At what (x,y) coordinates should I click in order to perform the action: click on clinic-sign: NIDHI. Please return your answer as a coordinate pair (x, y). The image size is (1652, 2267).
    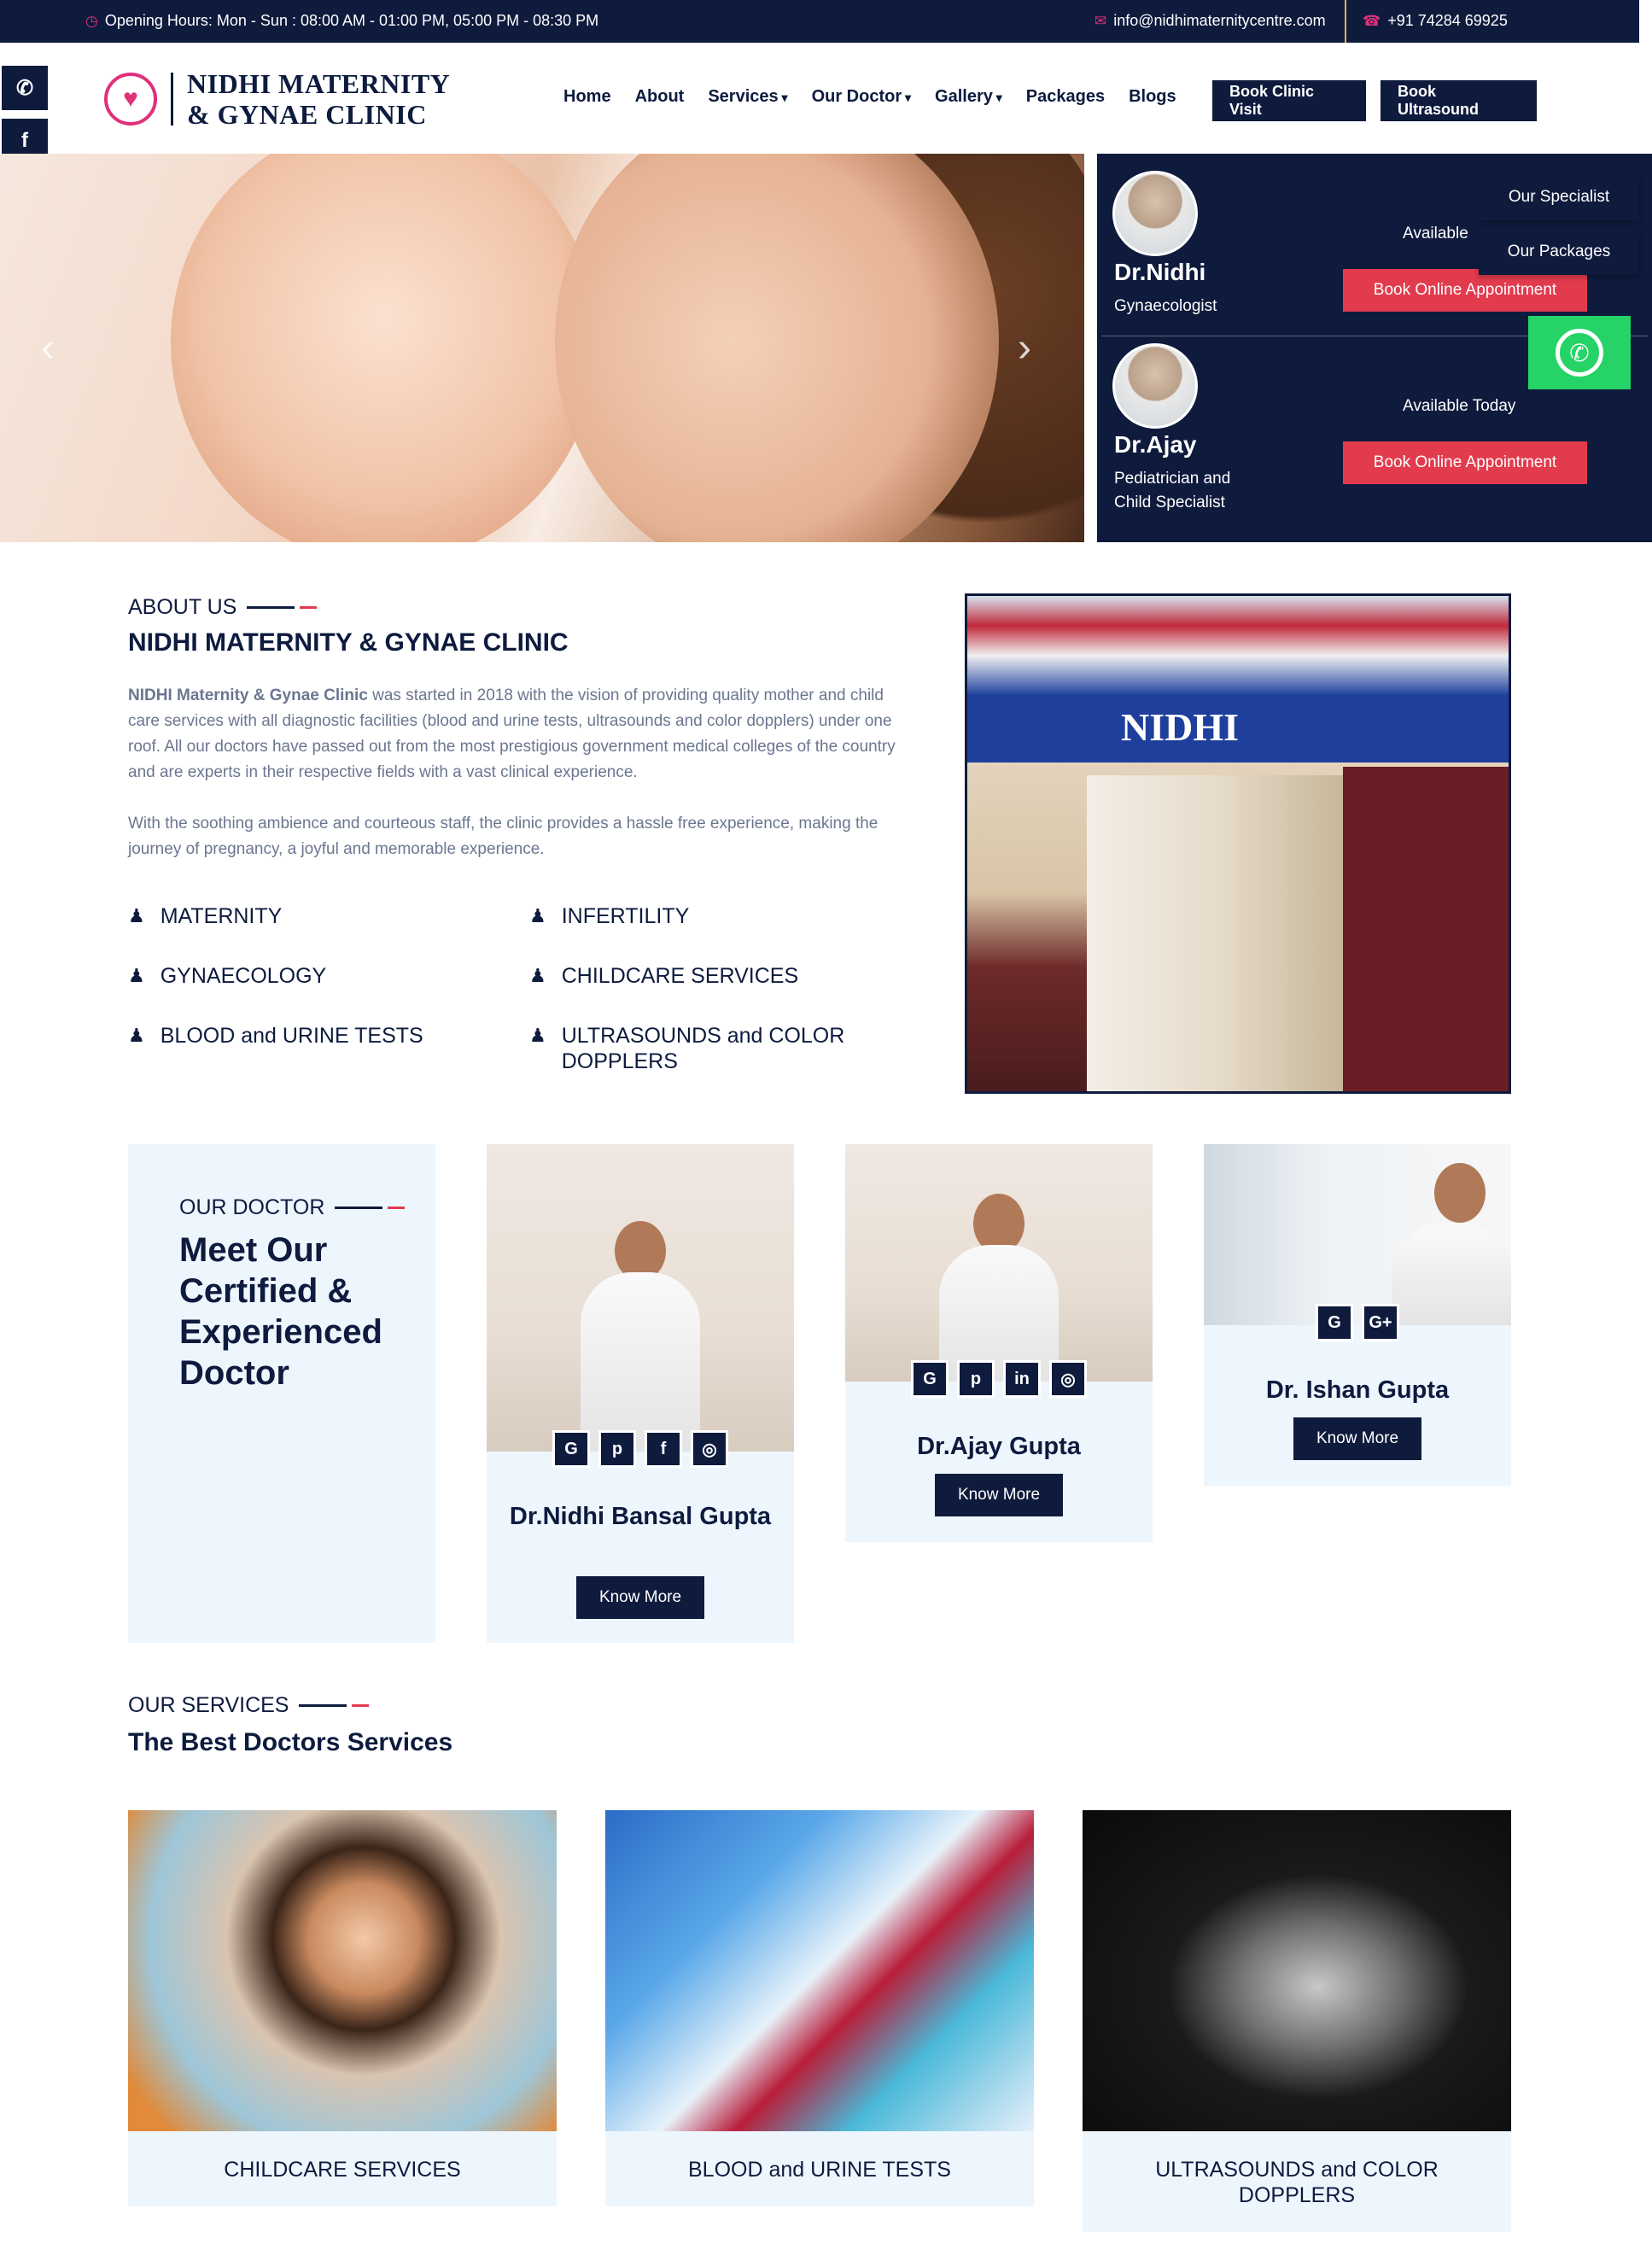
    Looking at the image, I should click on (1238, 728).